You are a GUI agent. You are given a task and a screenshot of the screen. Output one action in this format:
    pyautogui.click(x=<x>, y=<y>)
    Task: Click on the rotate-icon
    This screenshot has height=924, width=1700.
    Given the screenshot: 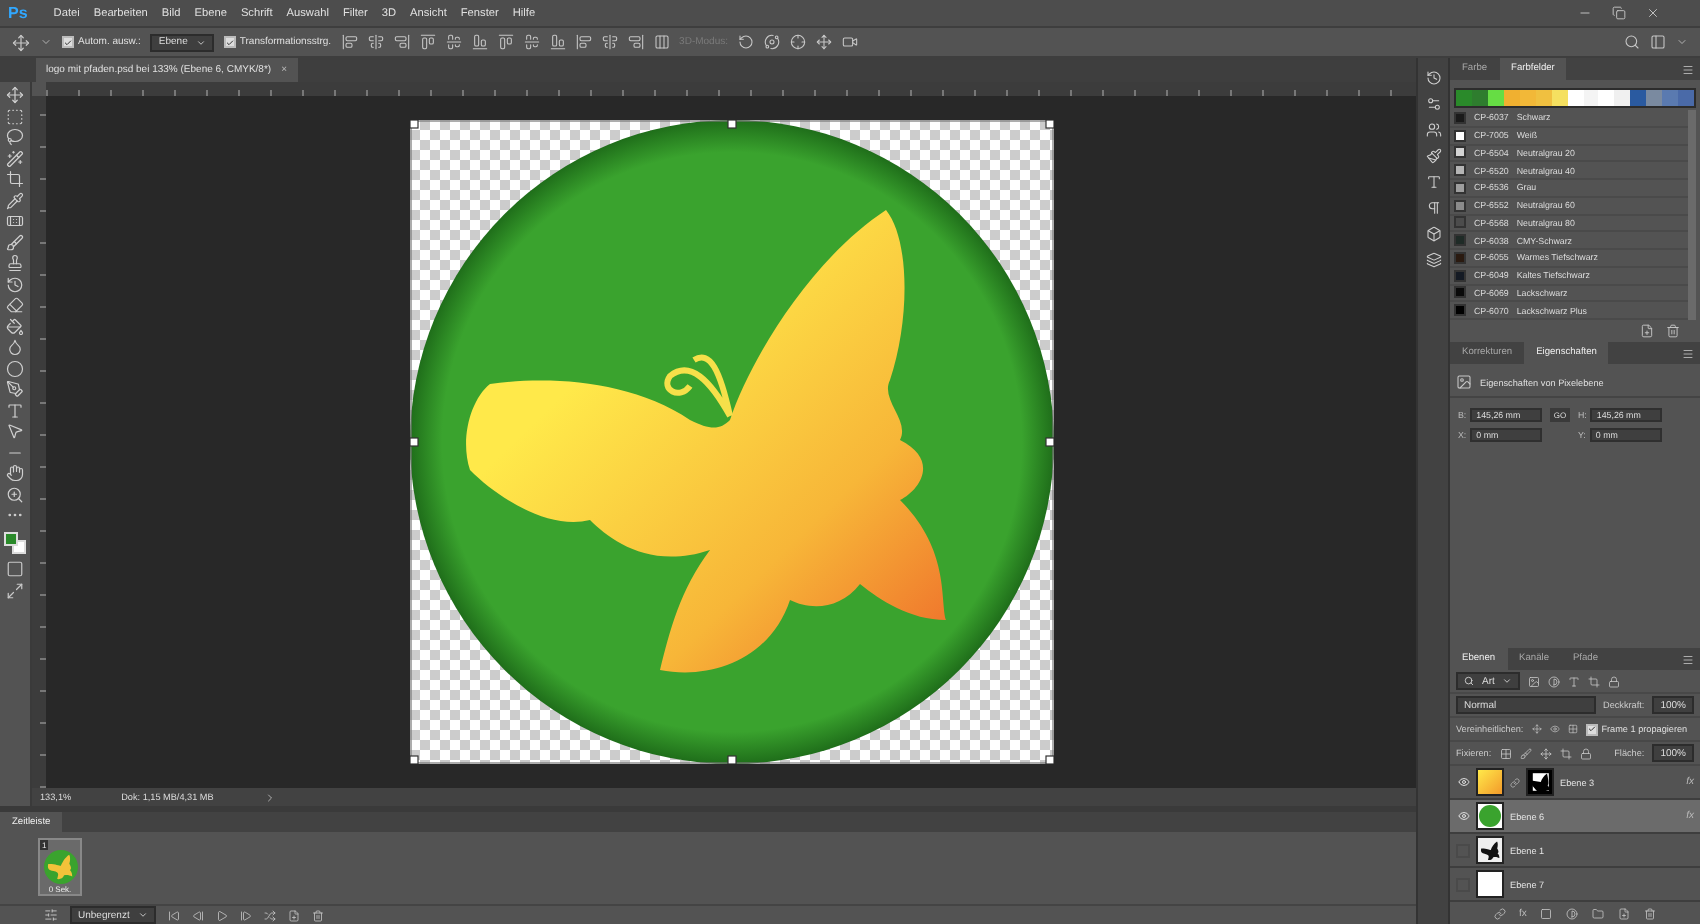 What is the action you would take?
    pyautogui.click(x=746, y=42)
    